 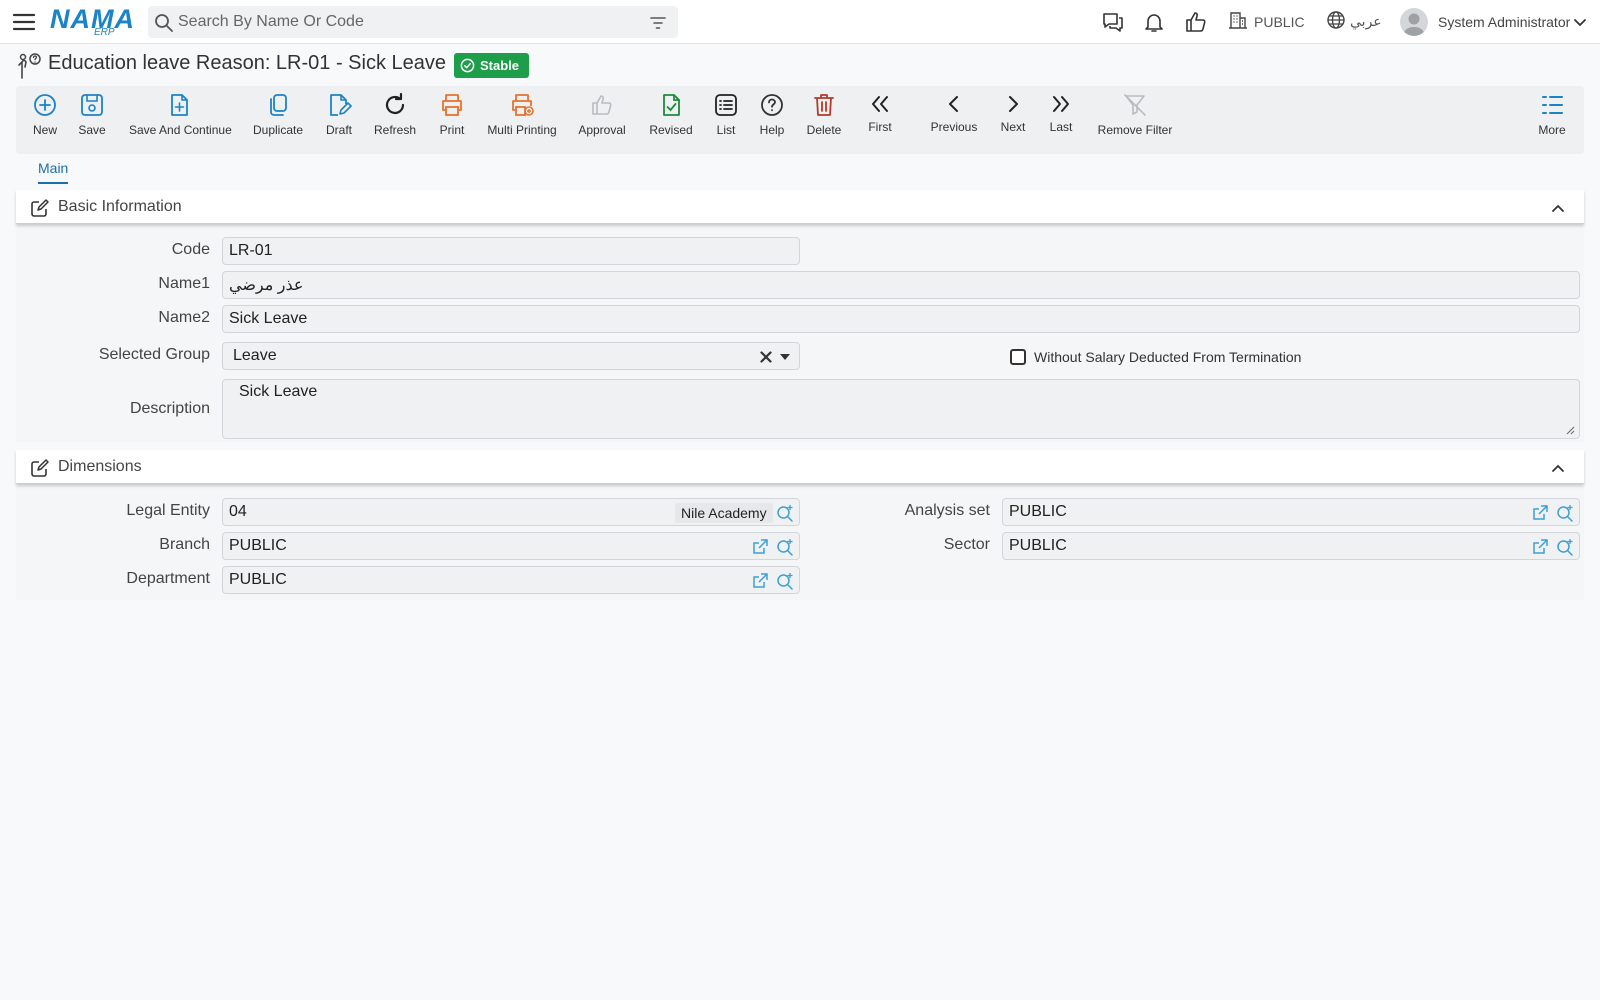 I want to click on sector-input, so click(x=1259, y=546).